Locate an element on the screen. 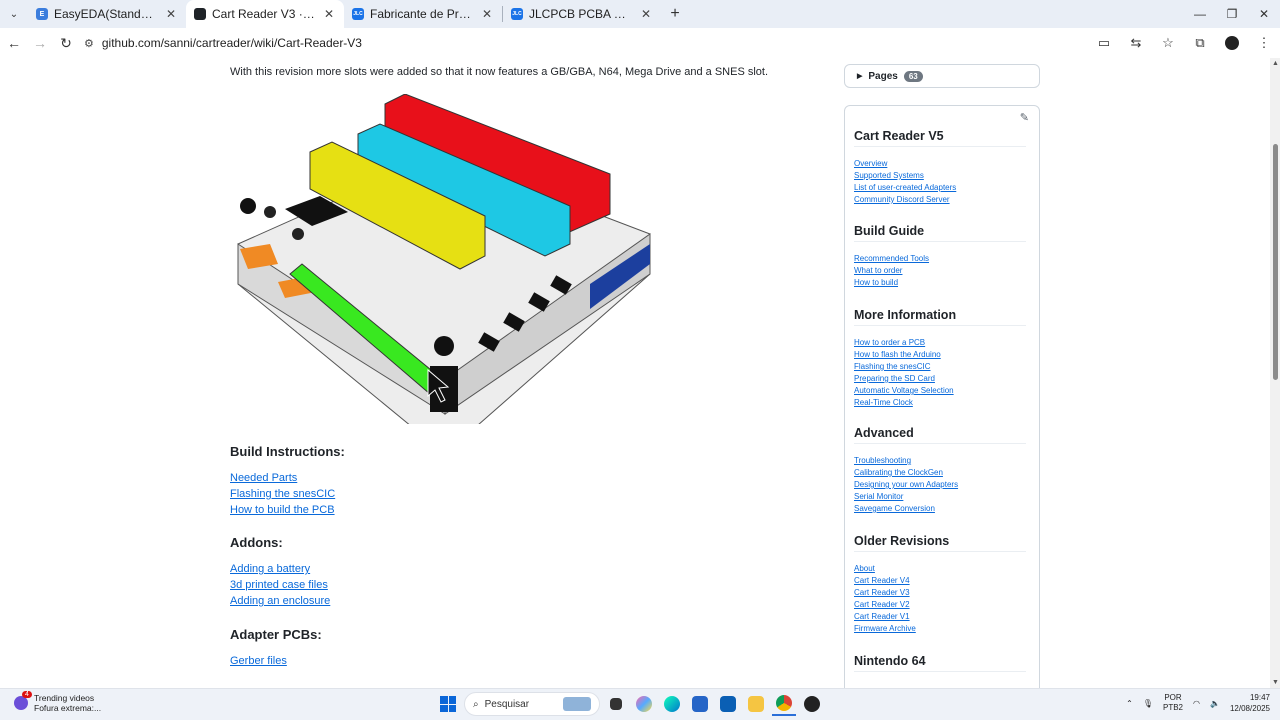  scroll-up-icon: ▲ is located at coordinates (1275, 63).